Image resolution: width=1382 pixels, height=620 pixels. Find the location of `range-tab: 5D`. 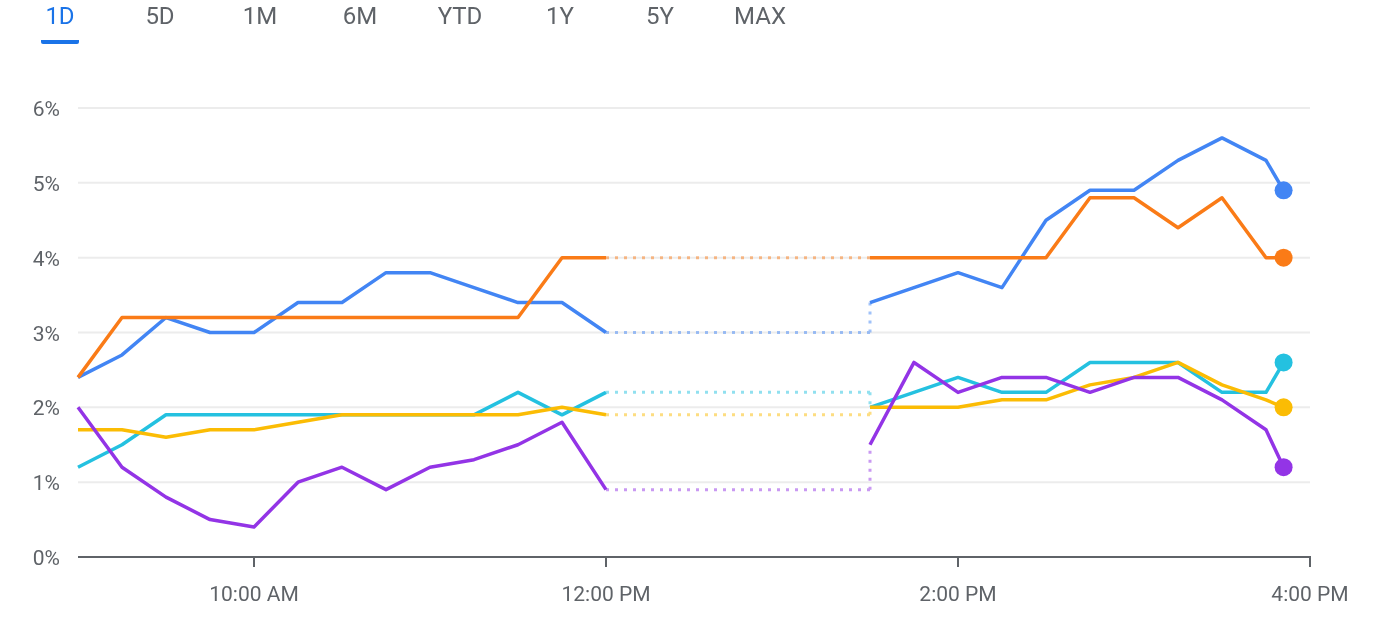

range-tab: 5D is located at coordinates (160, 26).